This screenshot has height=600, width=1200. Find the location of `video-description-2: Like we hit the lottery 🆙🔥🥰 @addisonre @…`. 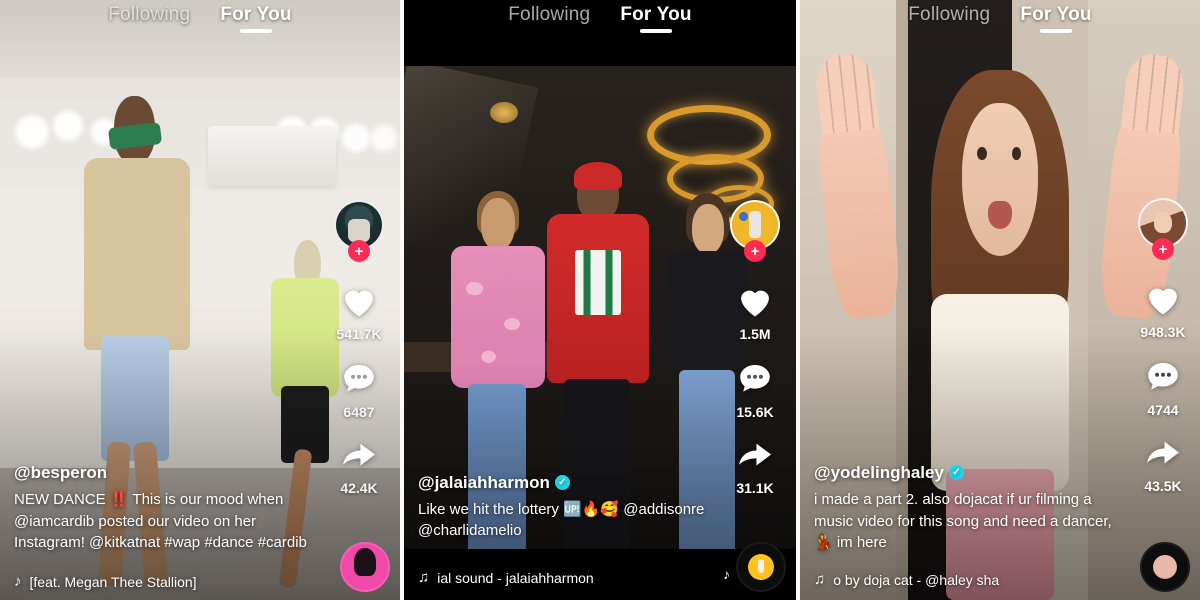

video-description-2: Like we hit the lottery 🆙🔥🥰 @addisonre @… is located at coordinates (561, 520).